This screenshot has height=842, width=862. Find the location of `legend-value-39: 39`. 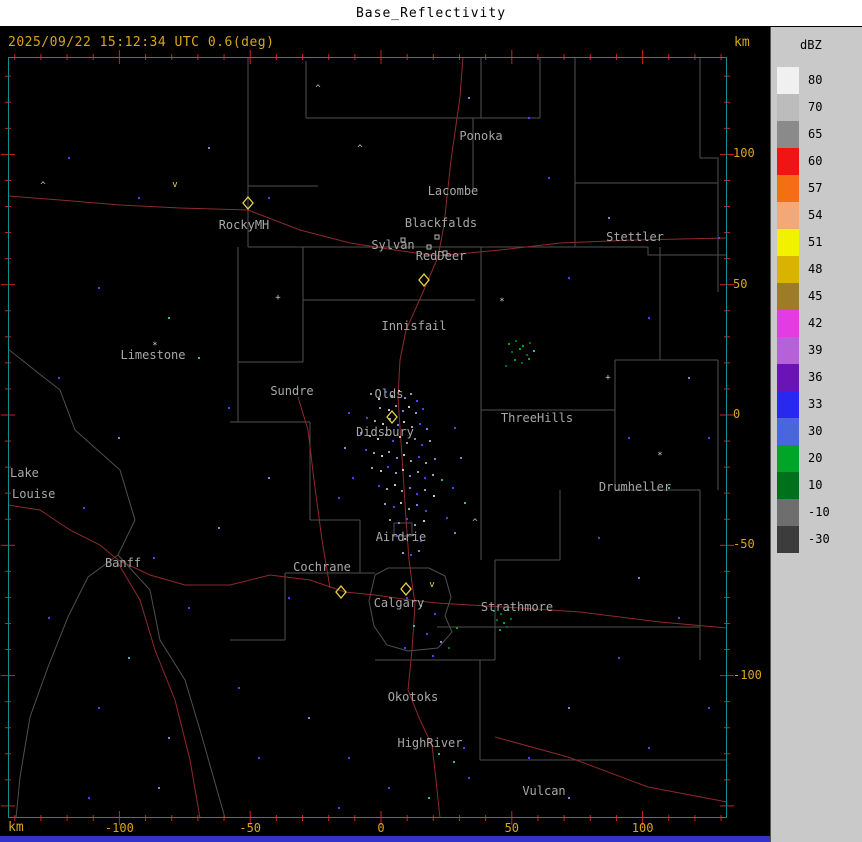

legend-value-39: 39 is located at coordinates (815, 350).